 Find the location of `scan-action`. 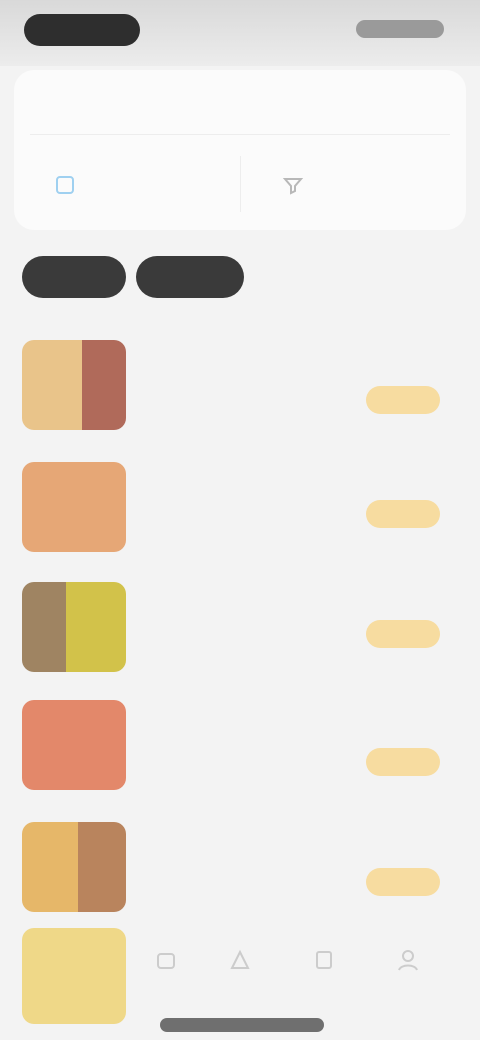

scan-action is located at coordinates (70, 185).